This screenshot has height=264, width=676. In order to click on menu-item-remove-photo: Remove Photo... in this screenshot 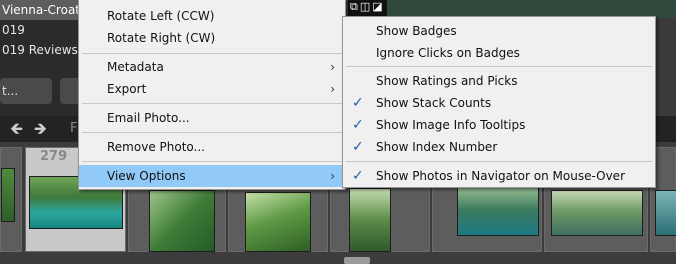, I will do `click(212, 147)`.